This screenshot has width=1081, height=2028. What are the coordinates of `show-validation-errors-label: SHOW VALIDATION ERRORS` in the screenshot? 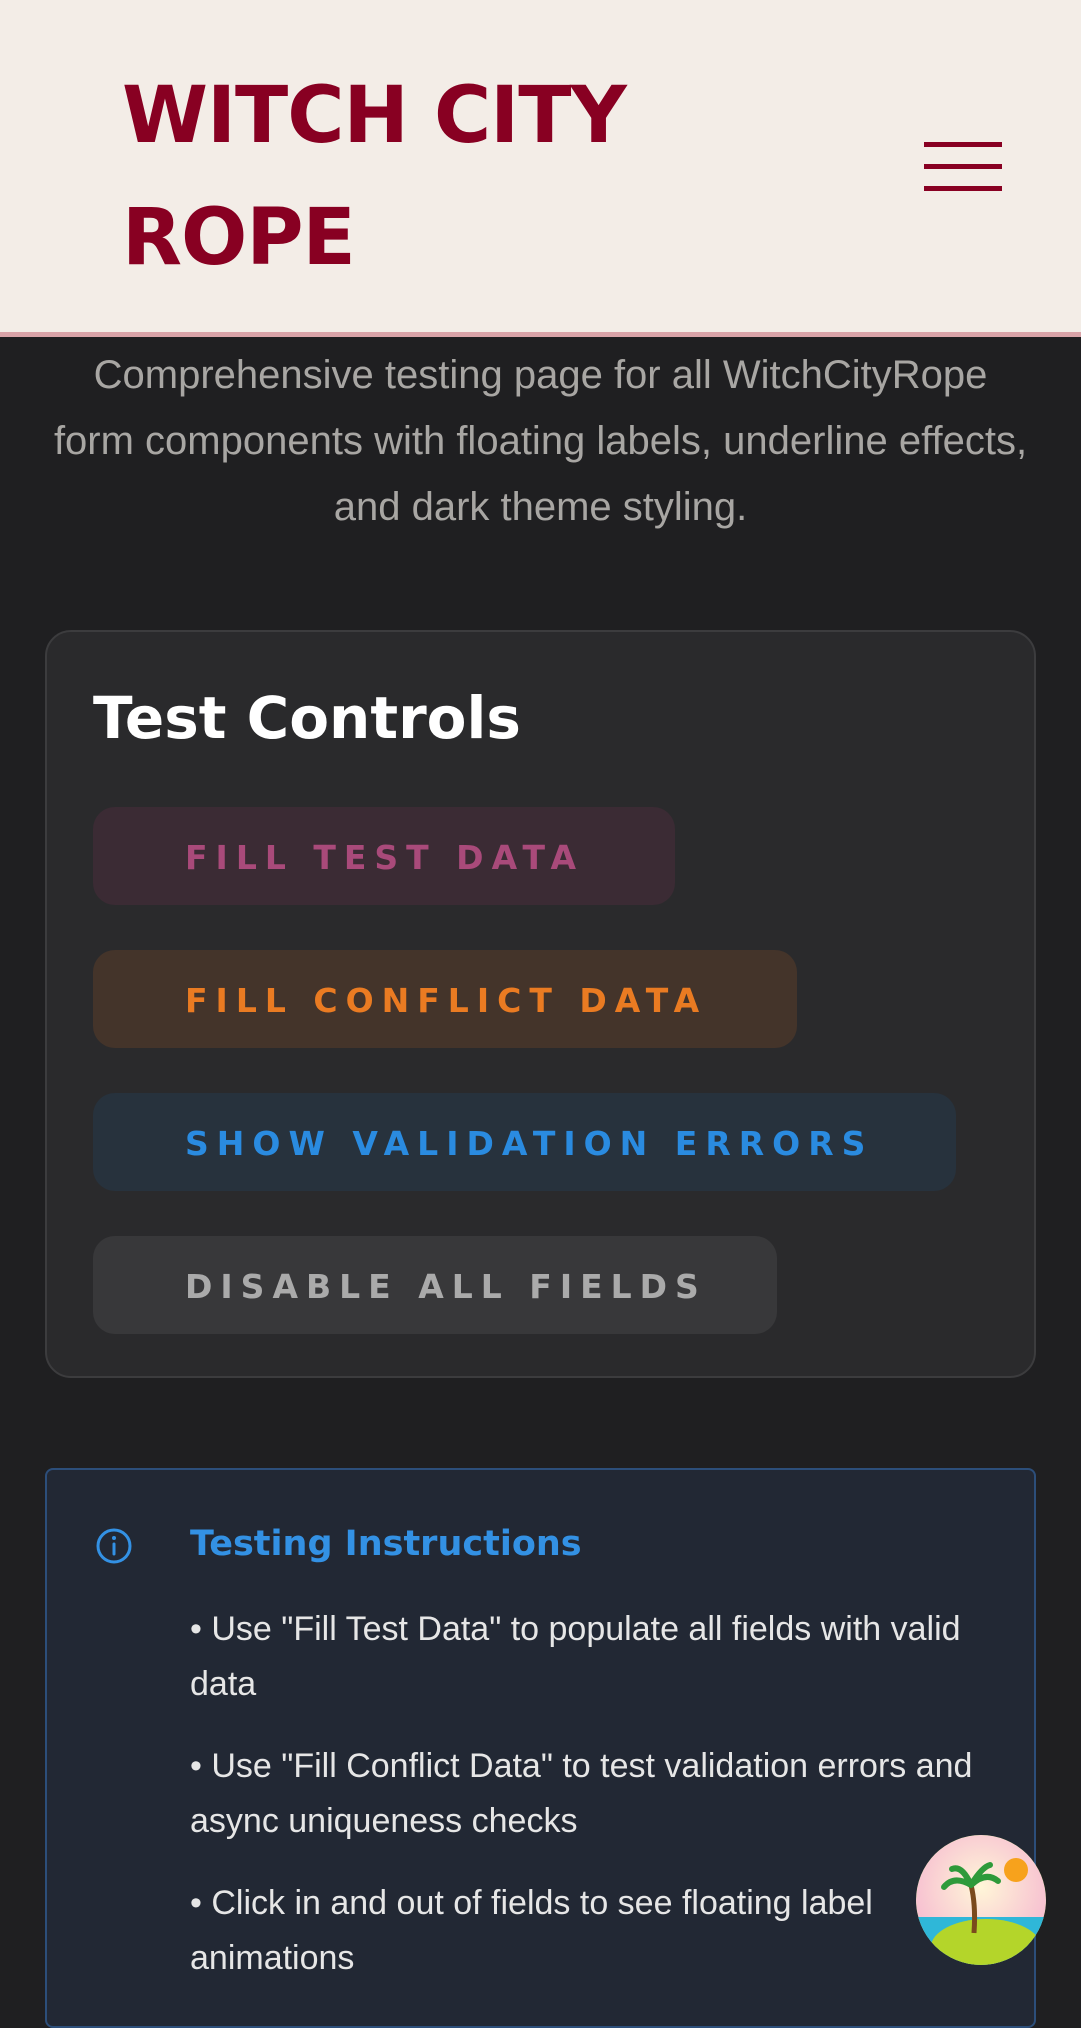 It's located at (529, 1143).